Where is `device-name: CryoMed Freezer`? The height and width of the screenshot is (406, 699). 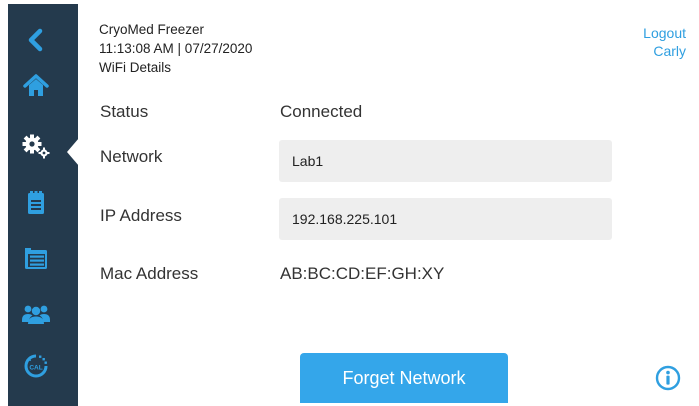
device-name: CryoMed Freezer is located at coordinates (152, 29).